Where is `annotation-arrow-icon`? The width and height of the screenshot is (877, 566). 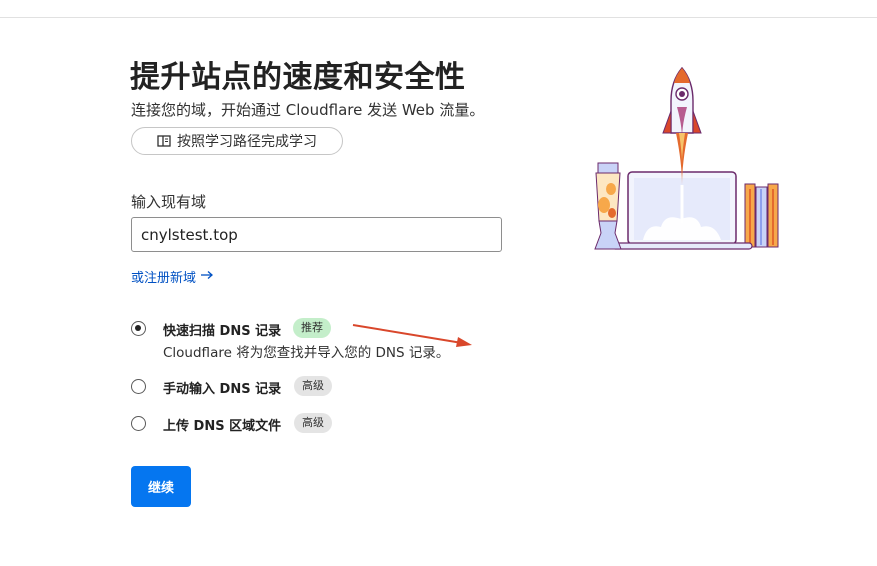 annotation-arrow-icon is located at coordinates (412, 335).